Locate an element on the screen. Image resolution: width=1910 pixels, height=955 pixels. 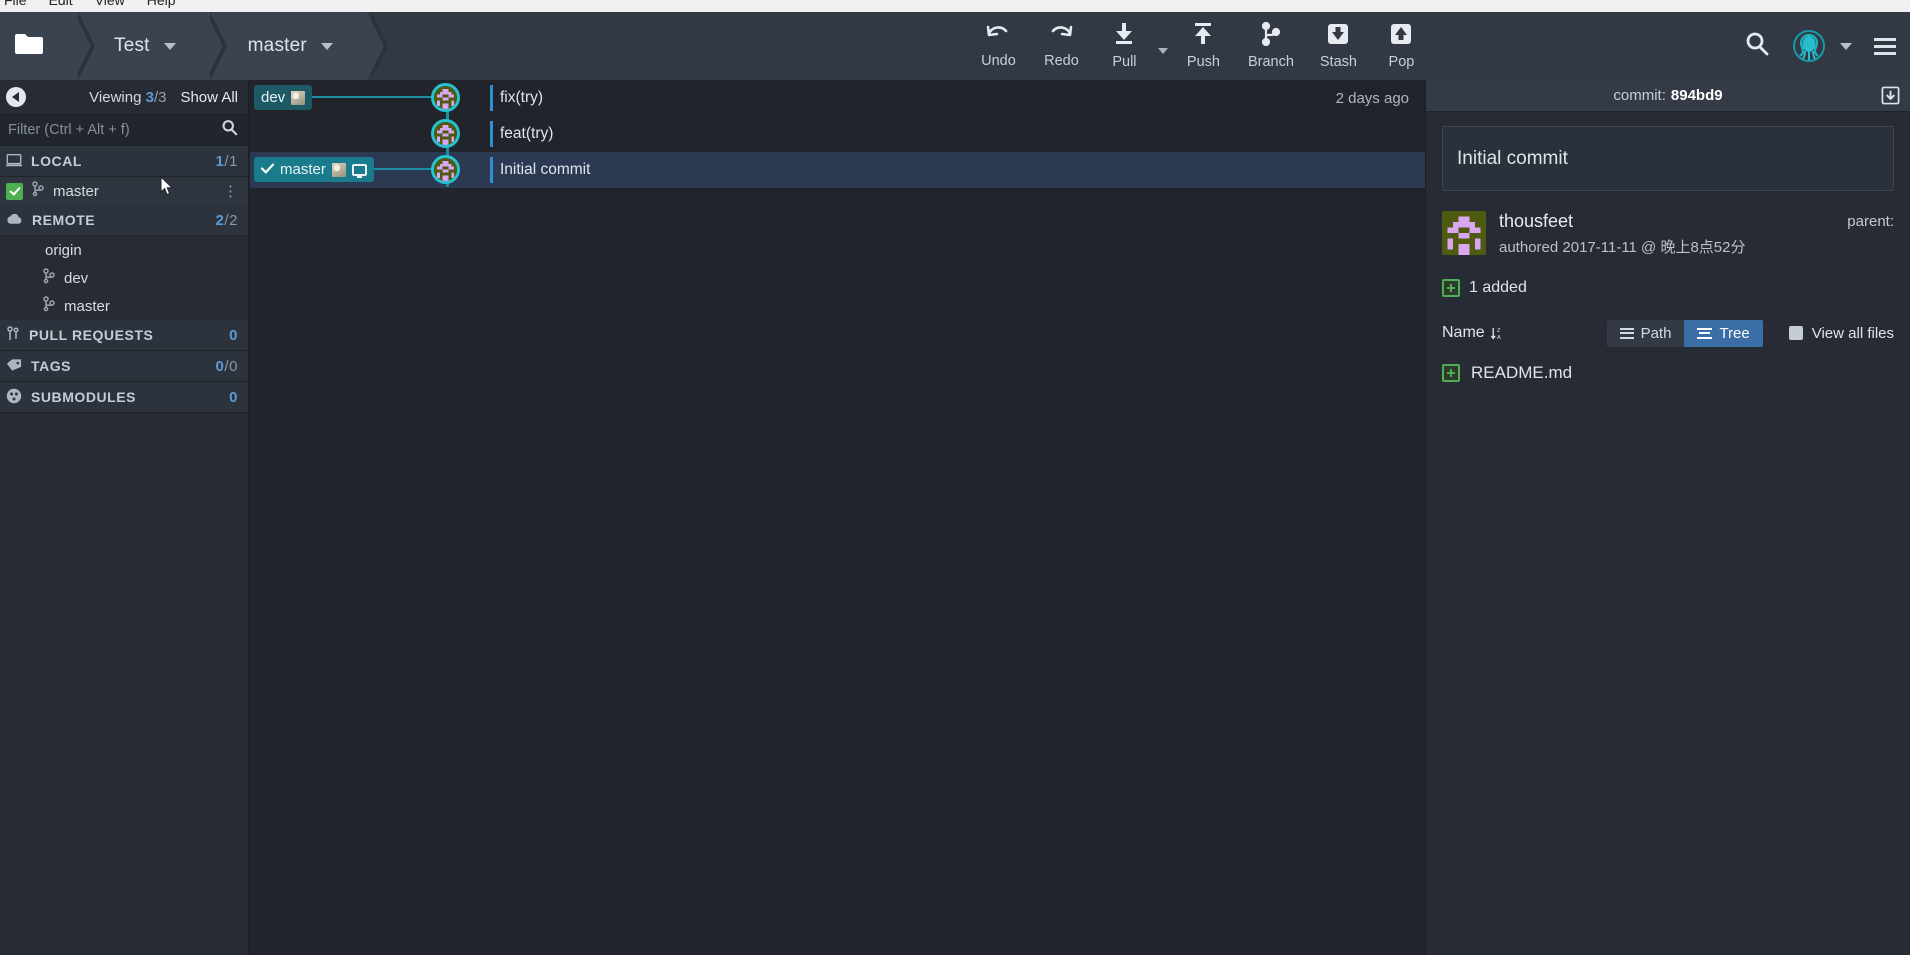
view-all-files-label: View all files is located at coordinates (1852, 333).